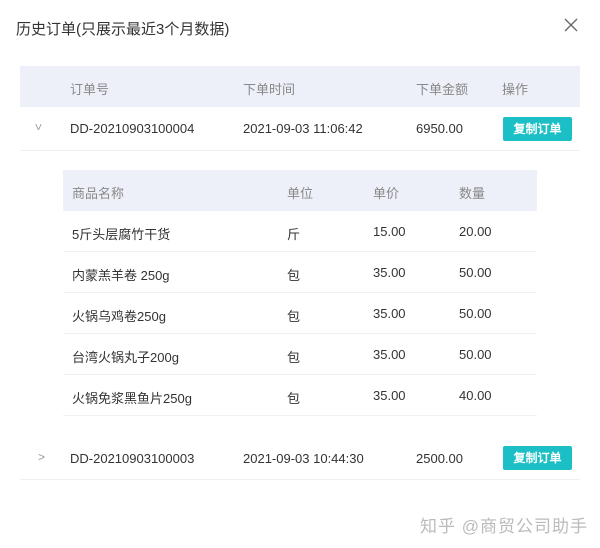 Image resolution: width=600 pixels, height=548 pixels. Describe the element at coordinates (269, 89) in the screenshot. I see `col-order-time: 下单时间` at that location.